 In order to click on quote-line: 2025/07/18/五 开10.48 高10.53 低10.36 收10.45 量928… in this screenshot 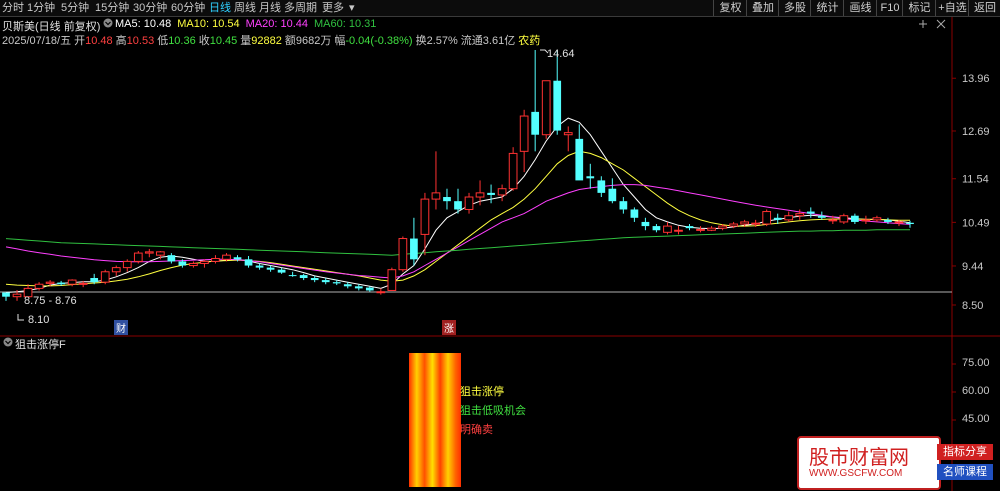, I will do `click(272, 40)`.